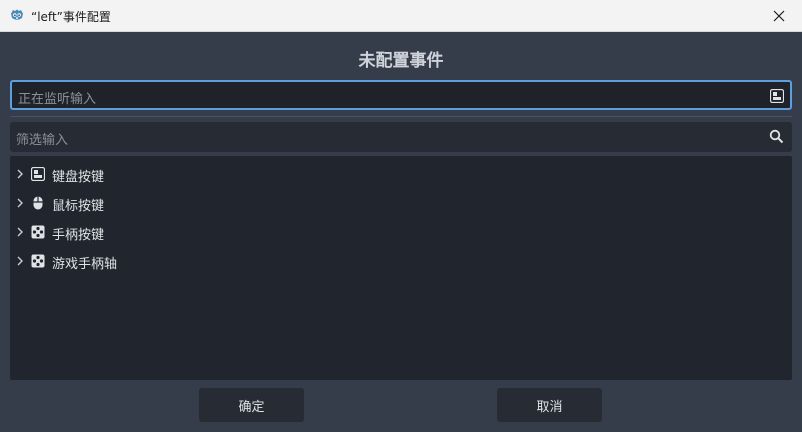 This screenshot has width=802, height=432. What do you see at coordinates (17, 15) in the screenshot?
I see `godot-app-icon` at bounding box center [17, 15].